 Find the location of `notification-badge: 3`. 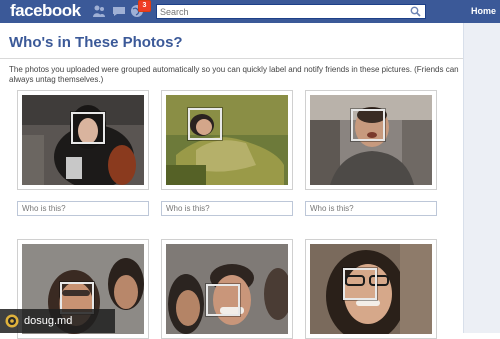

notification-badge: 3 is located at coordinates (144, 6).